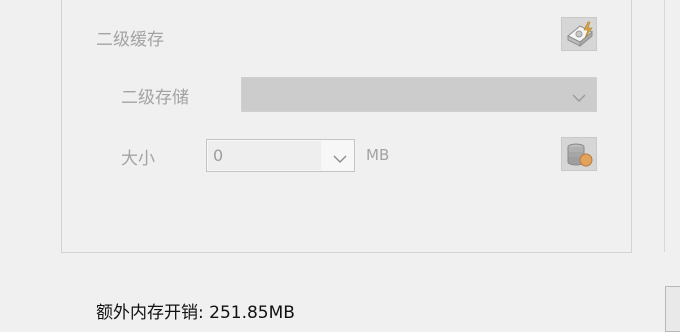  What do you see at coordinates (130, 40) in the screenshot?
I see `section-title: 二级缓存` at bounding box center [130, 40].